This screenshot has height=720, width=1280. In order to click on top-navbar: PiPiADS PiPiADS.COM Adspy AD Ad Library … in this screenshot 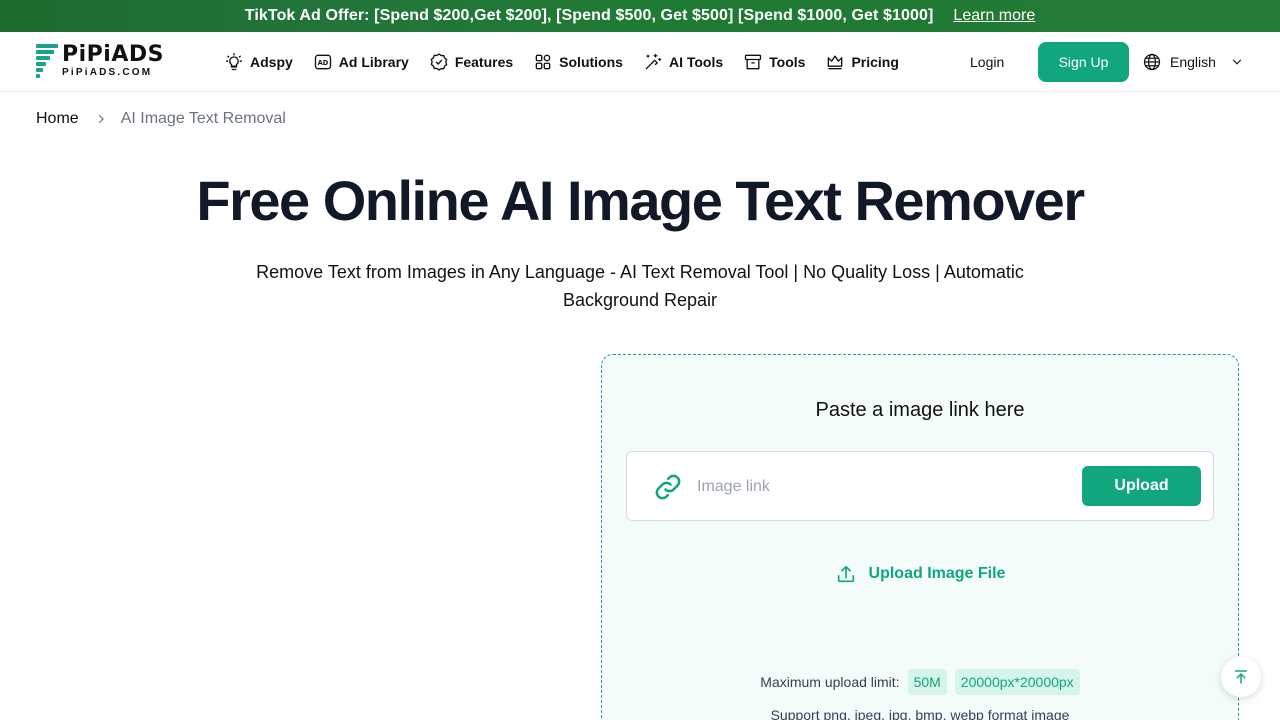, I will do `click(640, 62)`.